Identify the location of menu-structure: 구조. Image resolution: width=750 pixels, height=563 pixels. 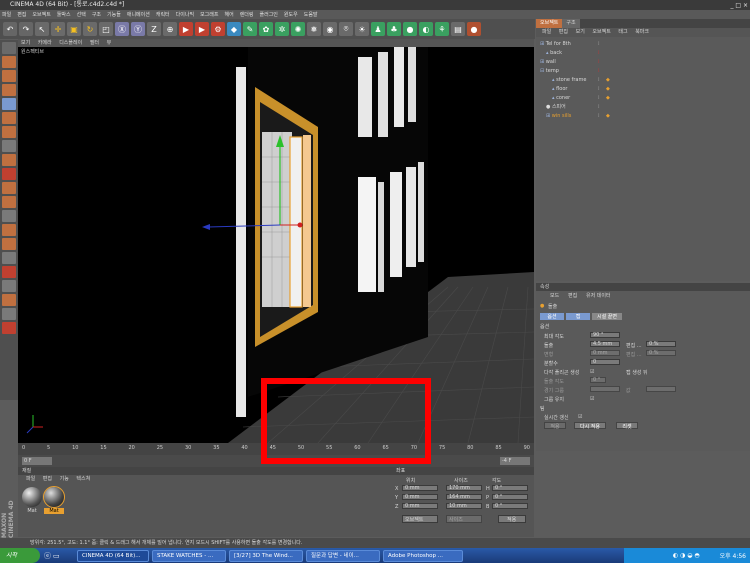
(96, 14).